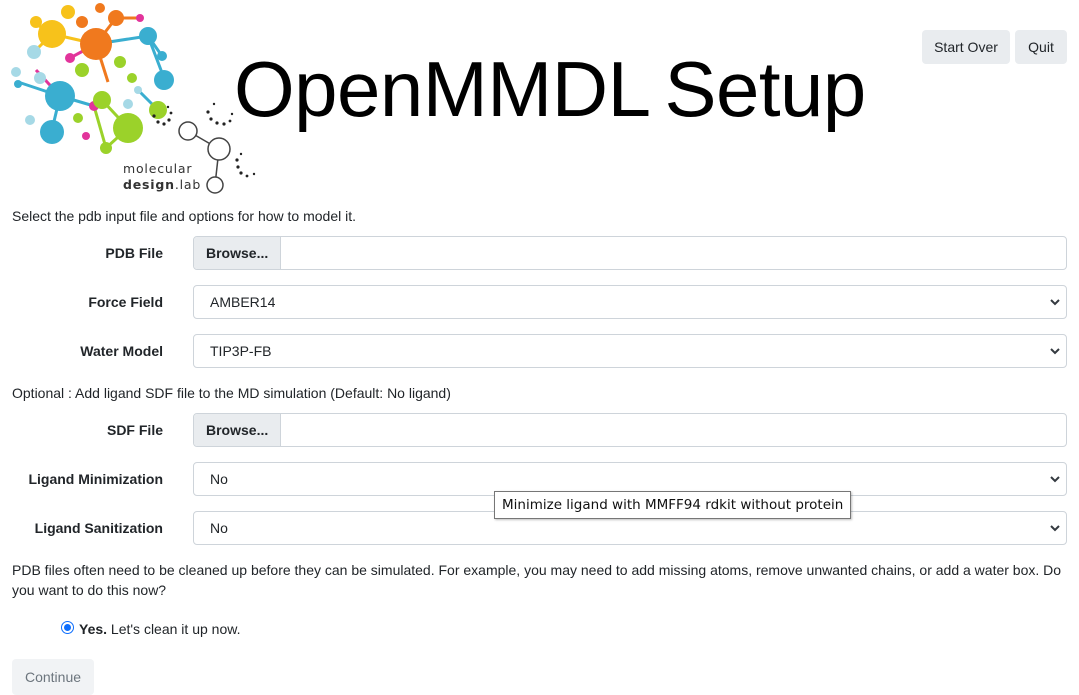 This screenshot has height=695, width=1079. I want to click on continue-button: Continue, so click(53, 677).